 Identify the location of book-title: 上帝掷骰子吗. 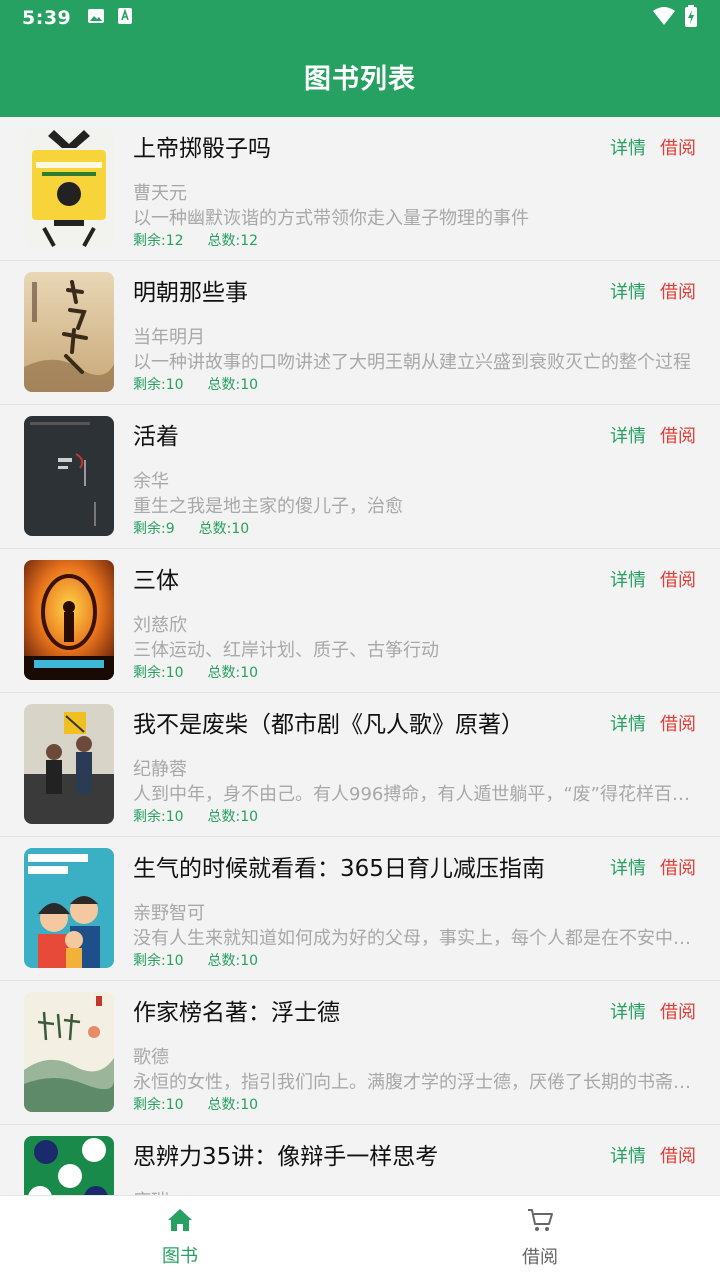
(363, 146).